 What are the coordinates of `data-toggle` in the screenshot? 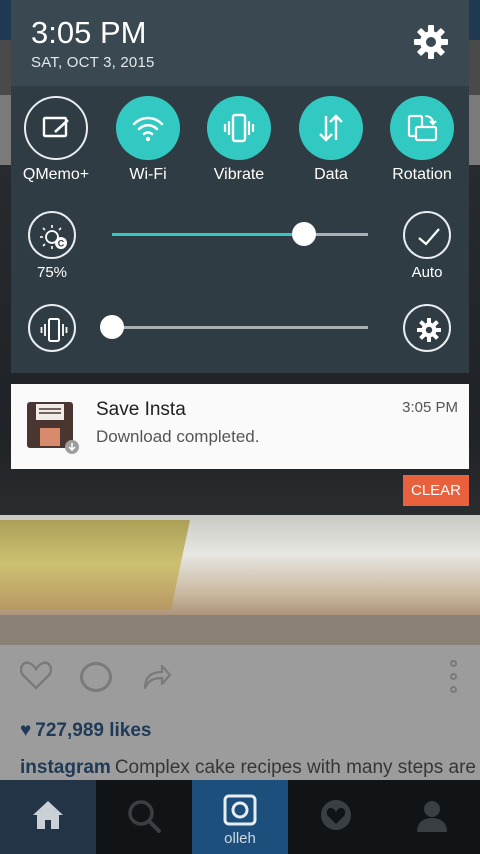 It's located at (331, 128).